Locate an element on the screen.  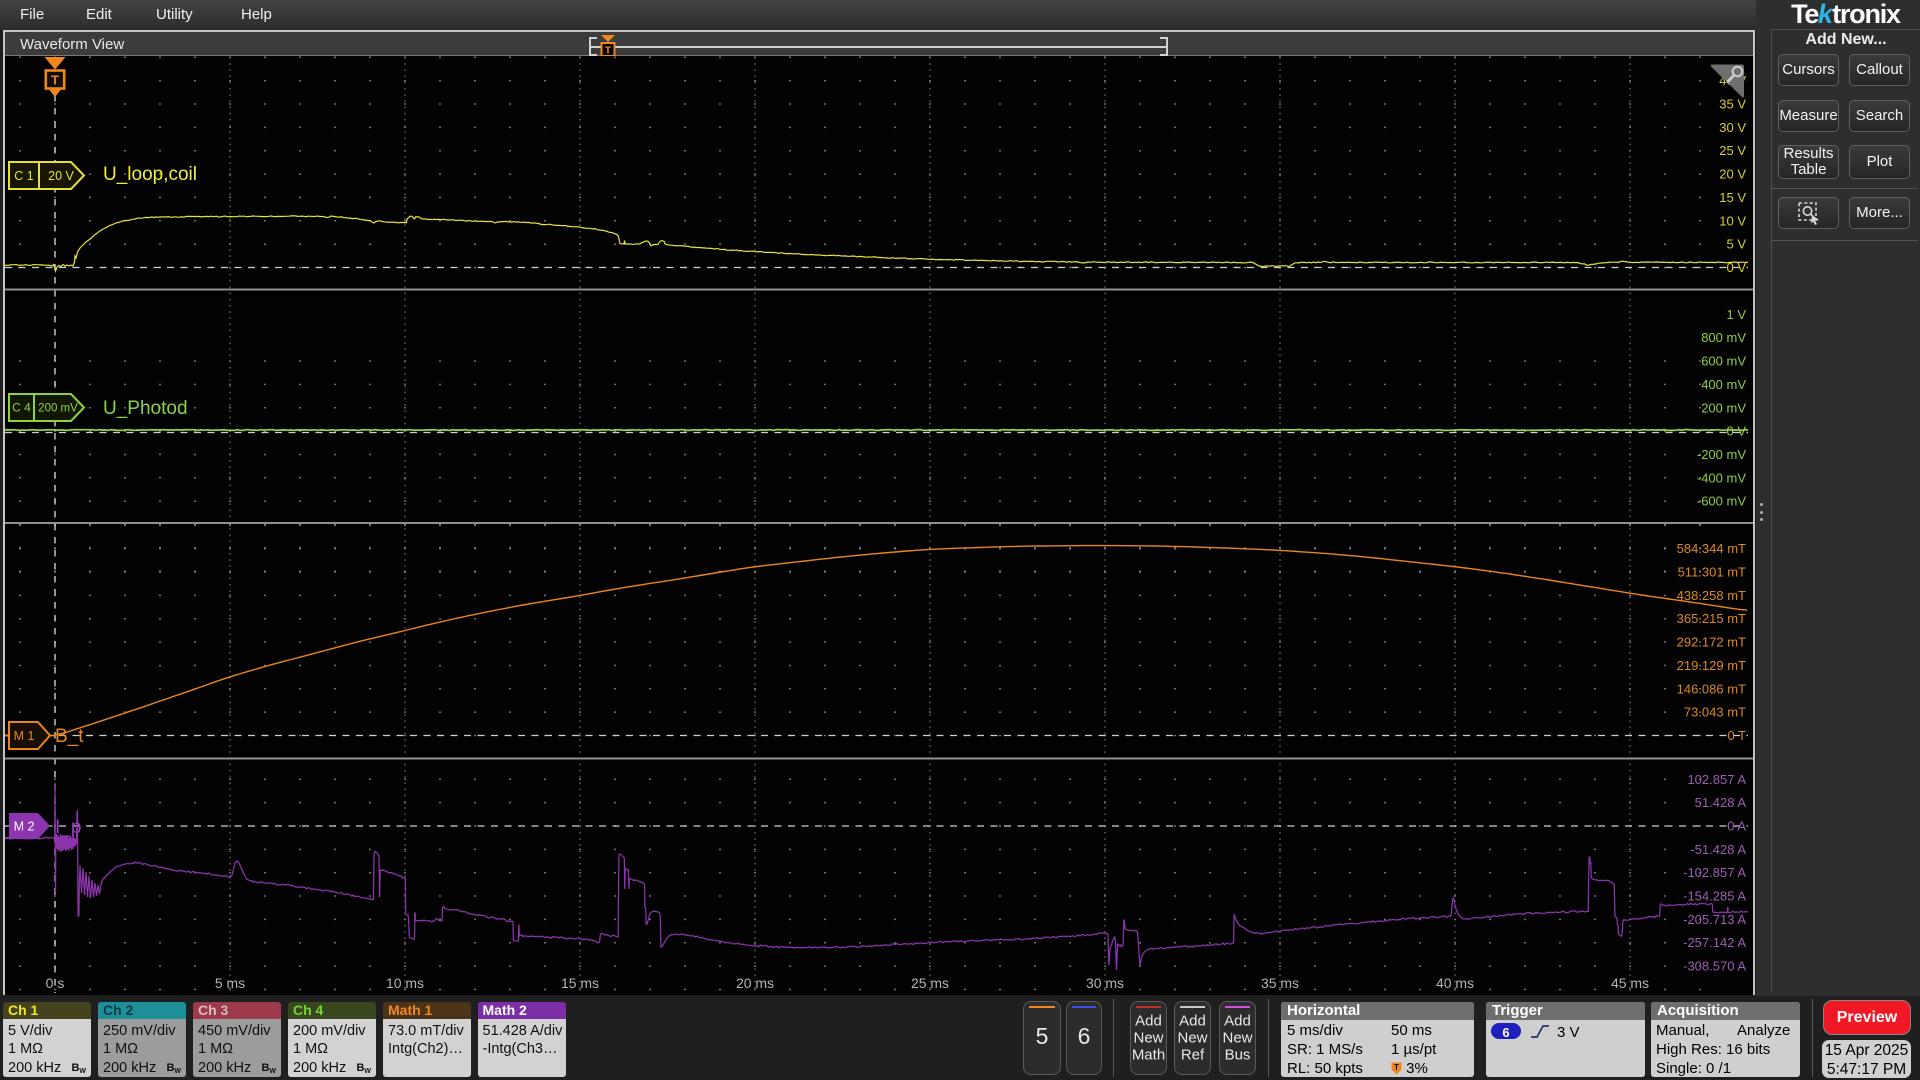
svg-text: 0 V is located at coordinates (1736, 431).